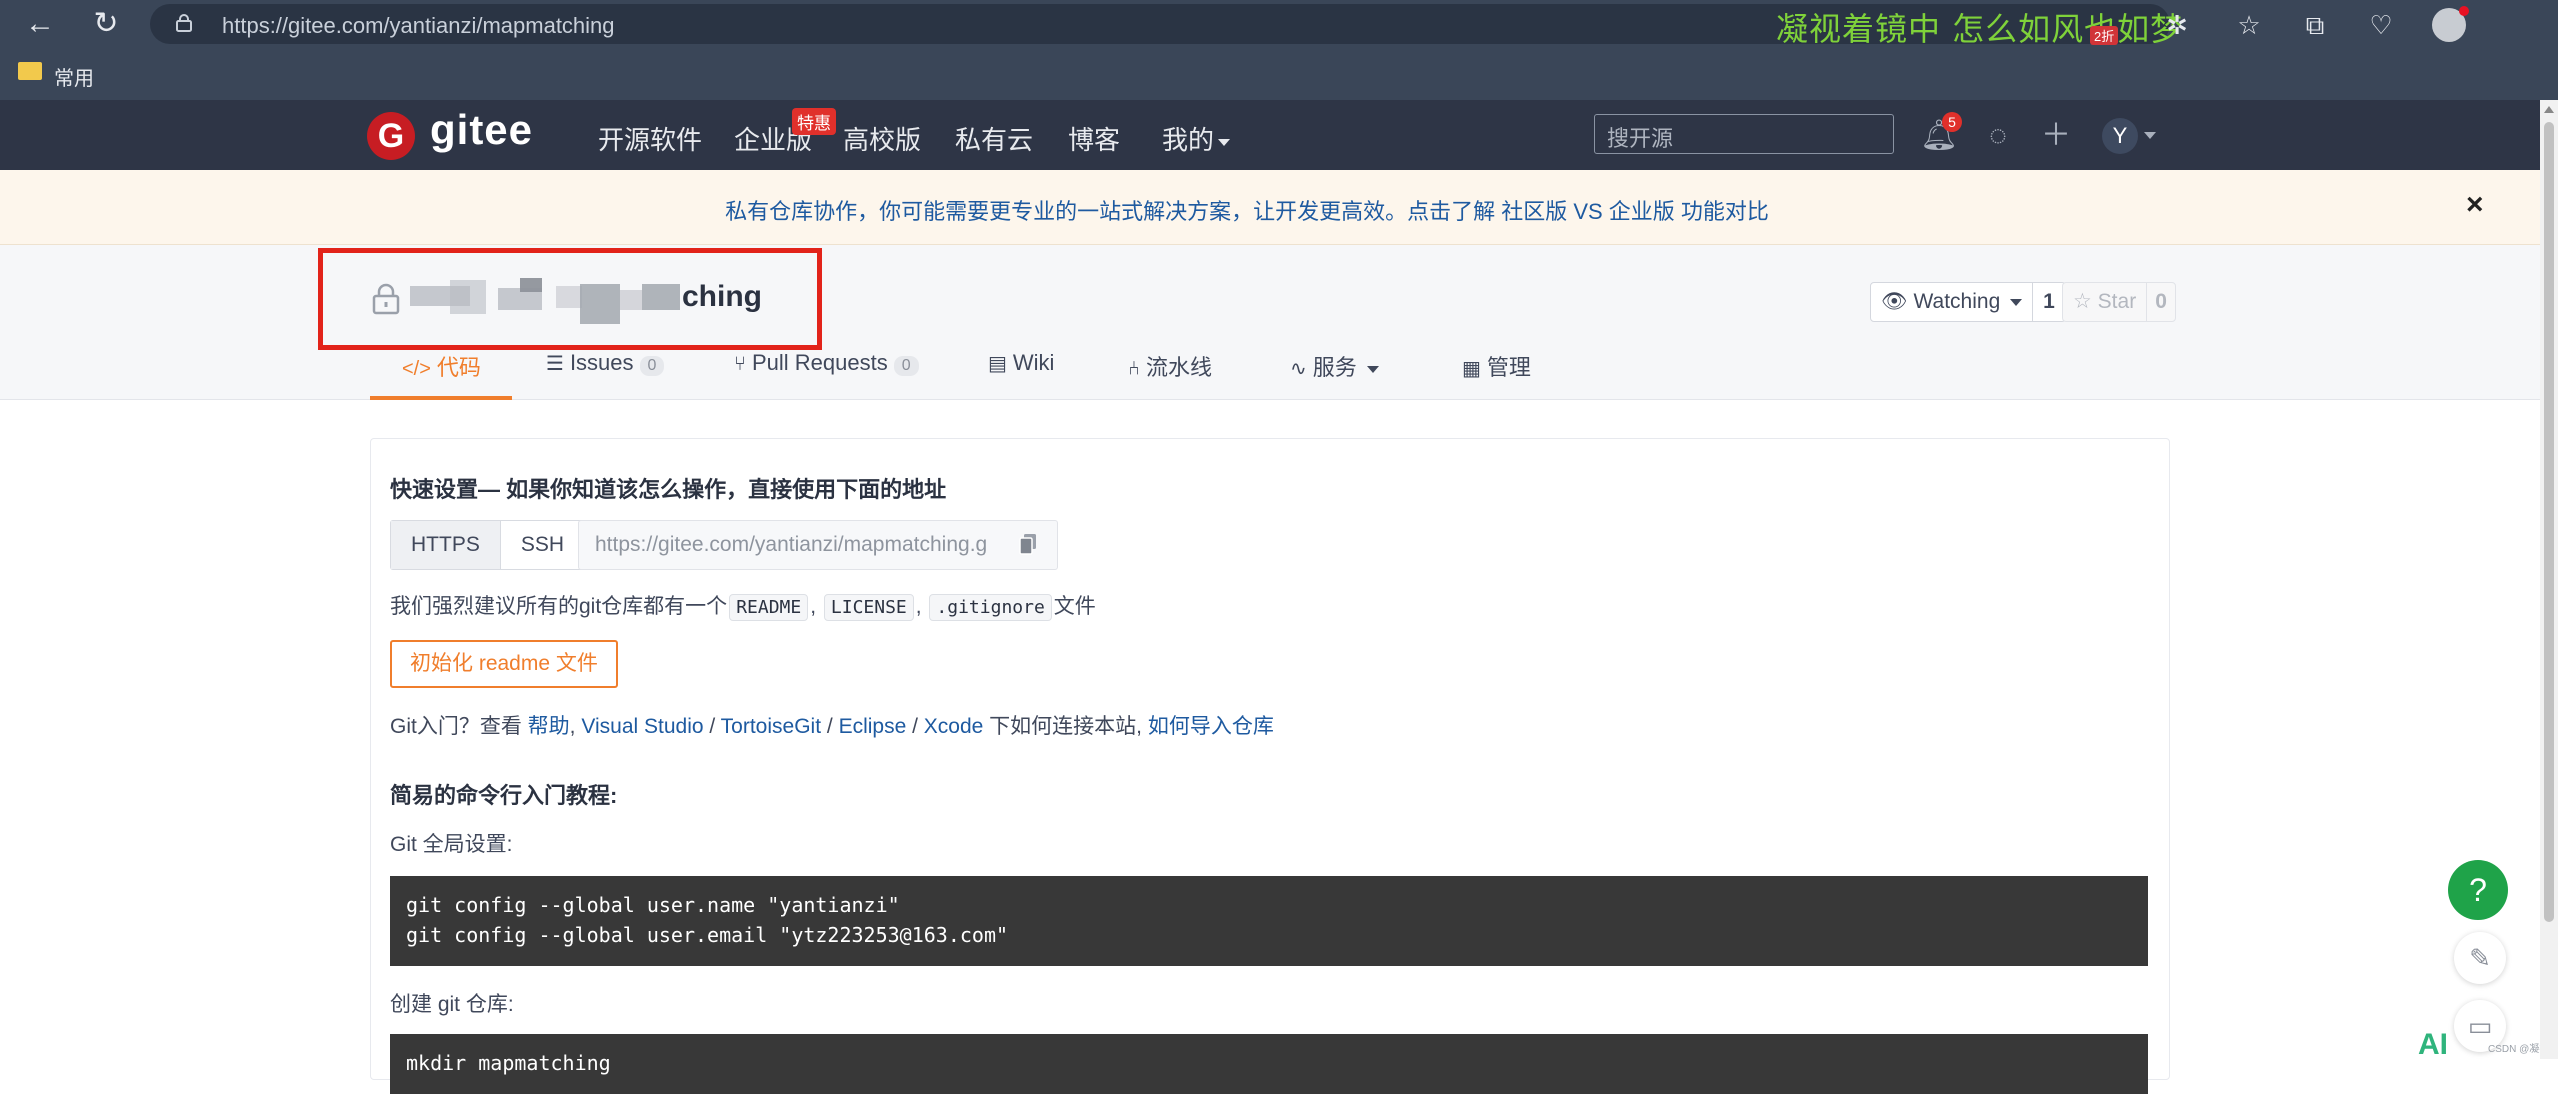  What do you see at coordinates (481, 130) in the screenshot?
I see `gitee-logo-text: gitee` at bounding box center [481, 130].